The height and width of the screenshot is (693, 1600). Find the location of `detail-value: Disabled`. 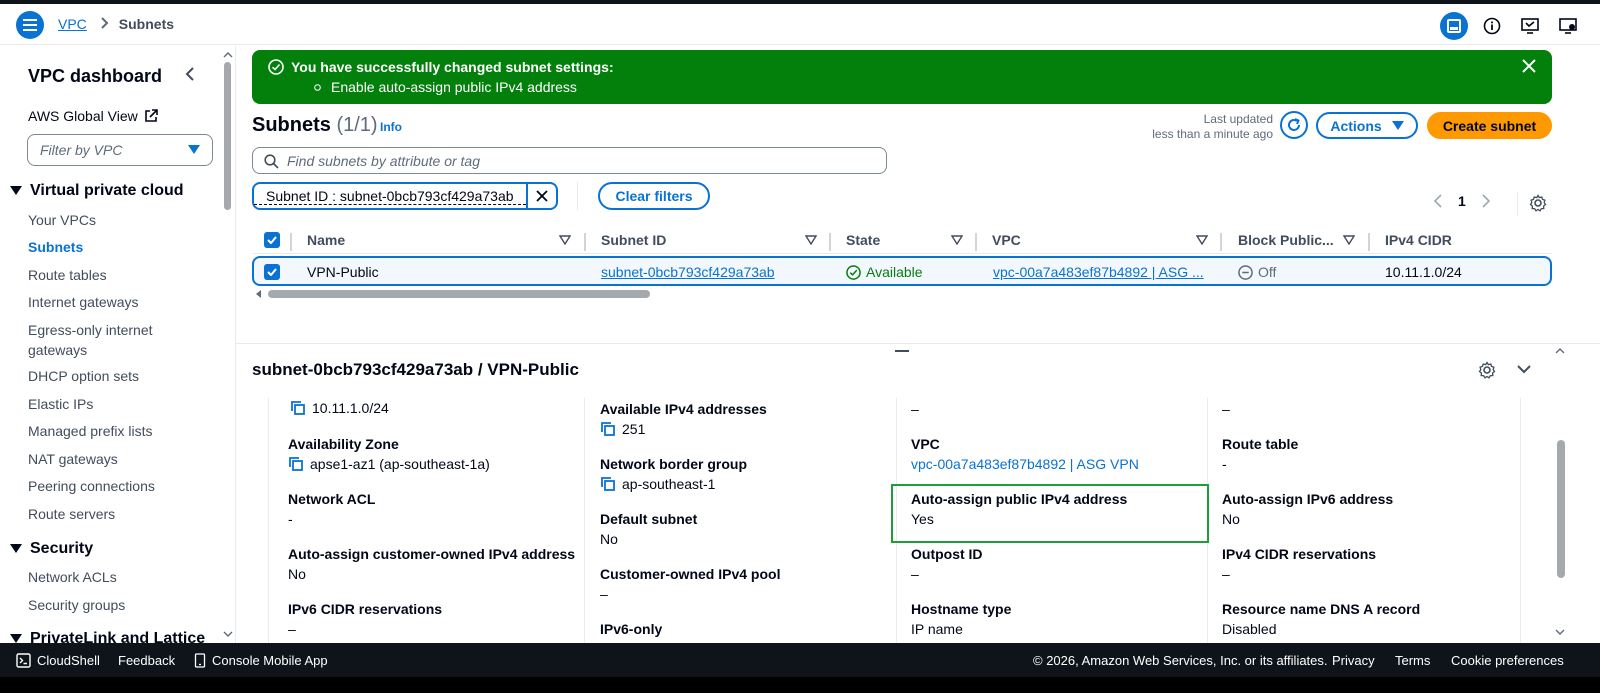

detail-value: Disabled is located at coordinates (1249, 629).